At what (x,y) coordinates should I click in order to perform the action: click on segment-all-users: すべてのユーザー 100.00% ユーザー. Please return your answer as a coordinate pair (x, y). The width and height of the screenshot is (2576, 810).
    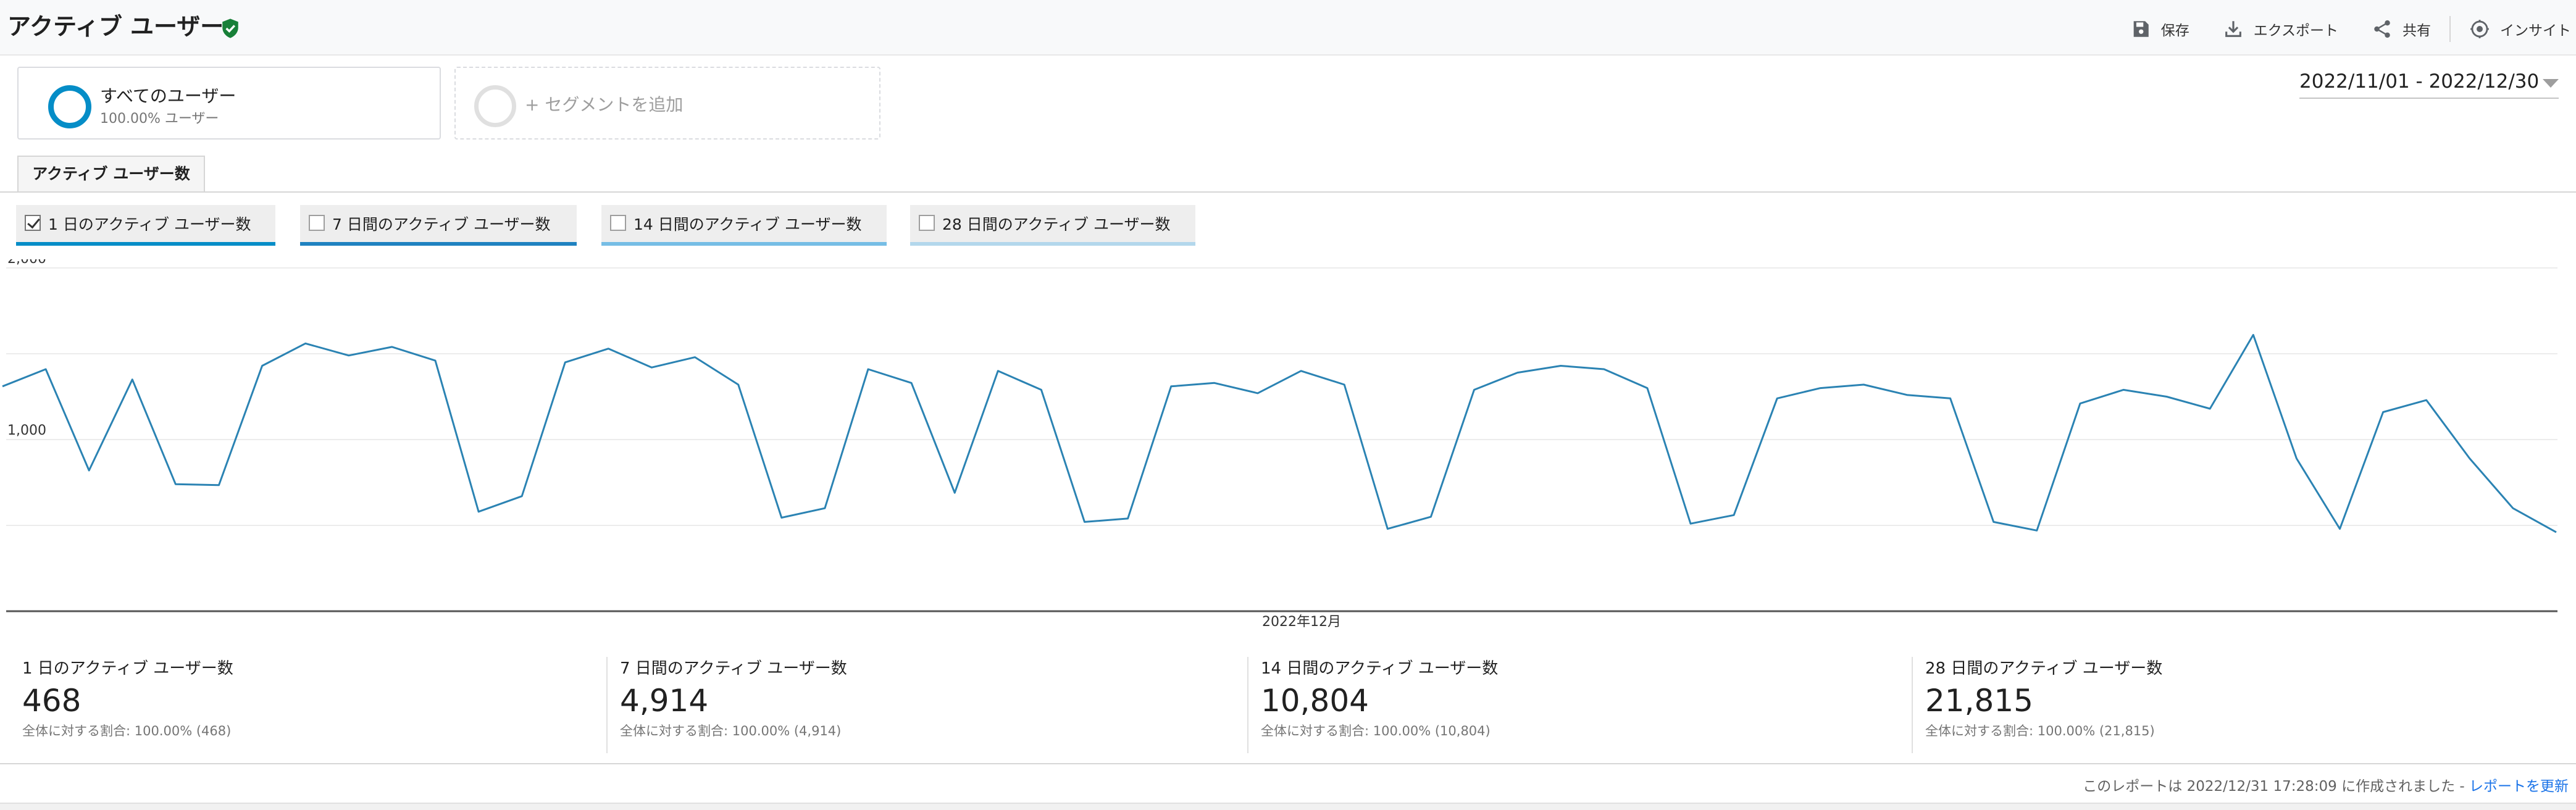
    Looking at the image, I should click on (229, 104).